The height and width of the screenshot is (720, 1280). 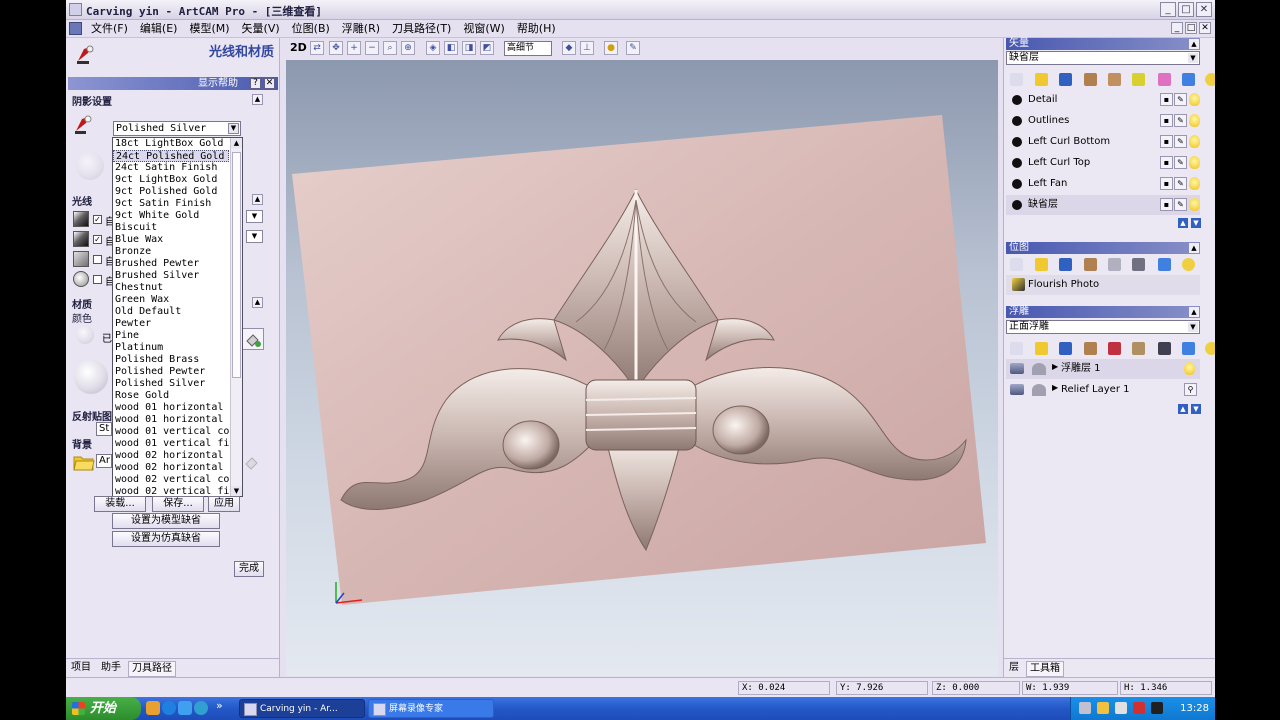 I want to click on material-option: Biscuit, so click(x=171, y=228).